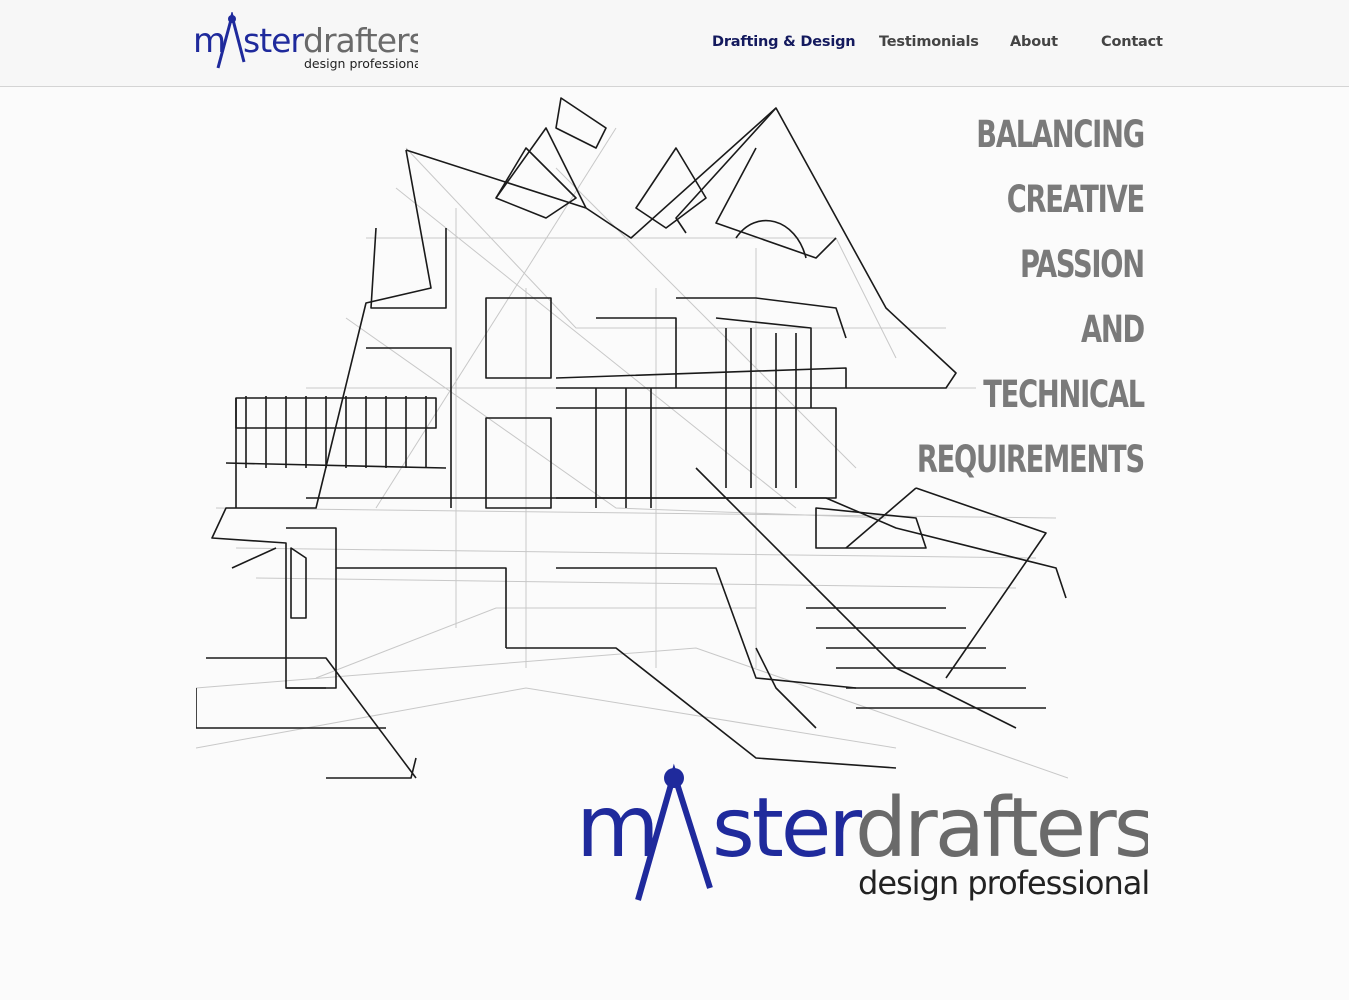  Describe the element at coordinates (1060, 134) in the screenshot. I see `headline-line-1: BALANCING` at that location.